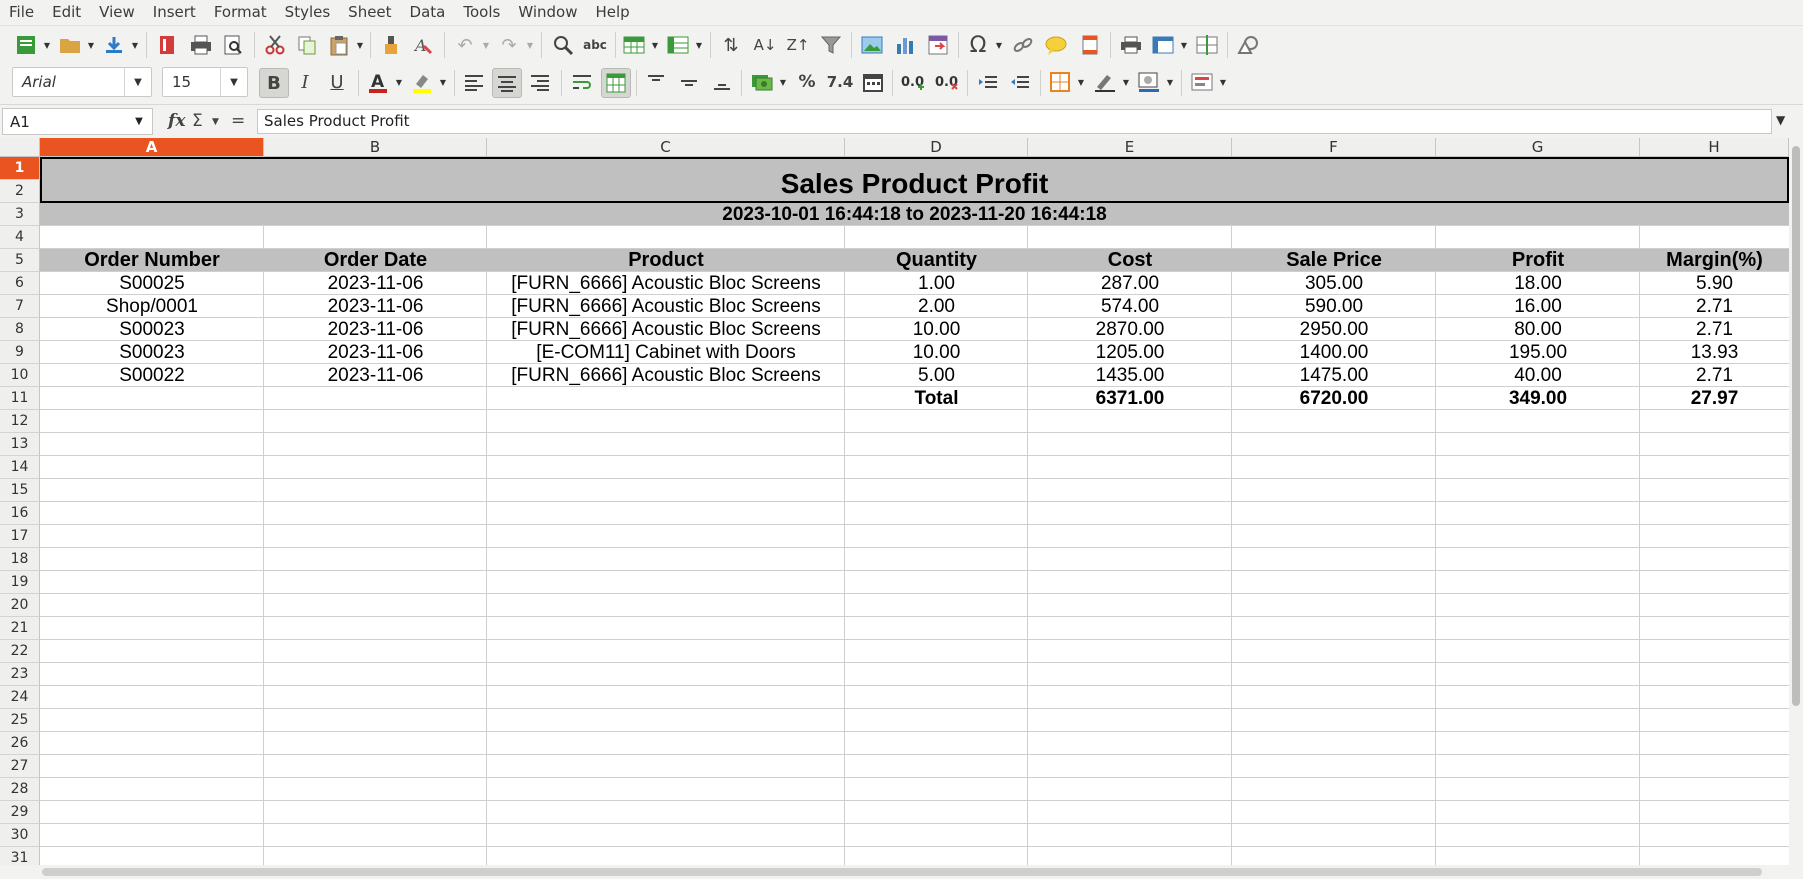 This screenshot has width=1803, height=879. I want to click on paste-icon, so click(339, 45).